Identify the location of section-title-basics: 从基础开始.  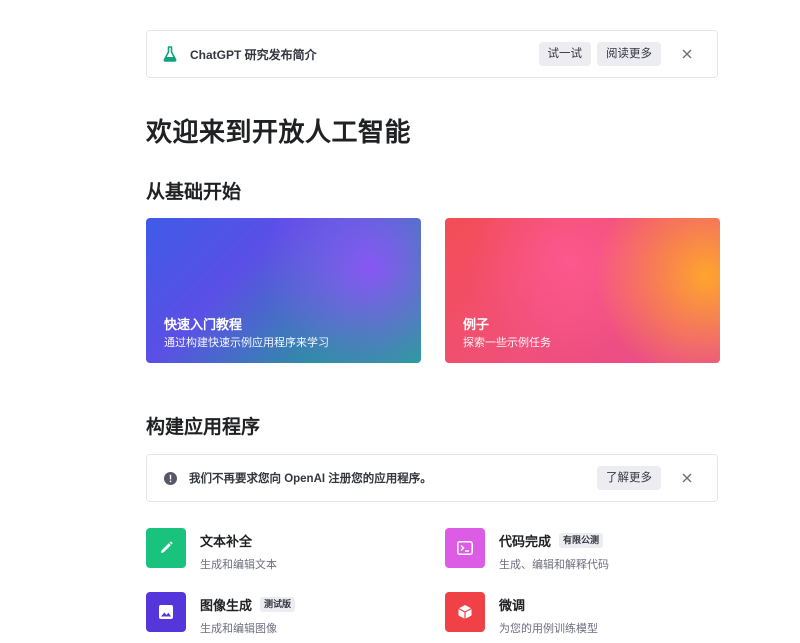
(194, 192).